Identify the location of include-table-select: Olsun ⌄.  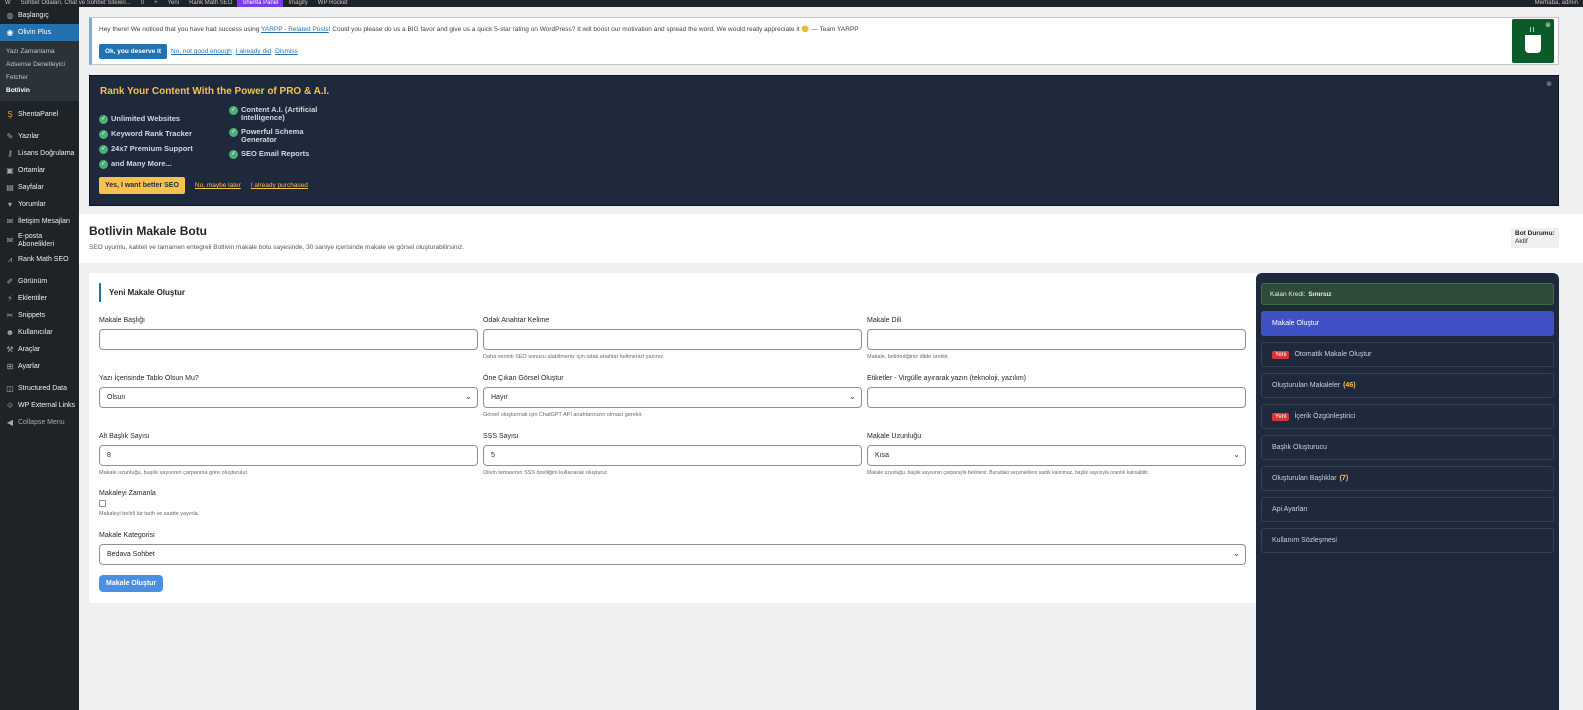
(288, 397).